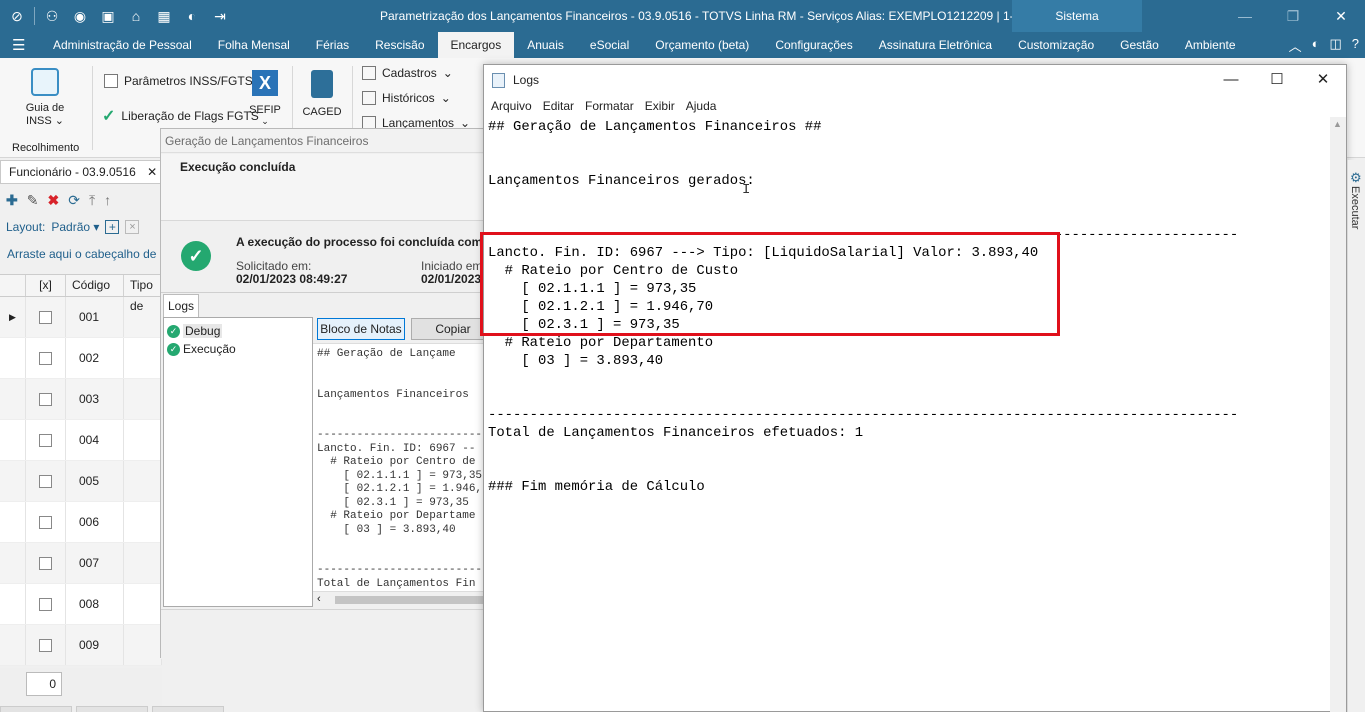 The height and width of the screenshot is (712, 1365). I want to click on table-row: 008, so click(81, 604).